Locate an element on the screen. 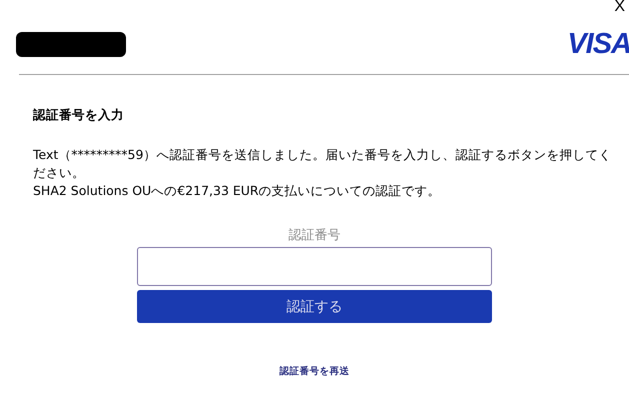  field-label: 認証番号 is located at coordinates (314, 235).